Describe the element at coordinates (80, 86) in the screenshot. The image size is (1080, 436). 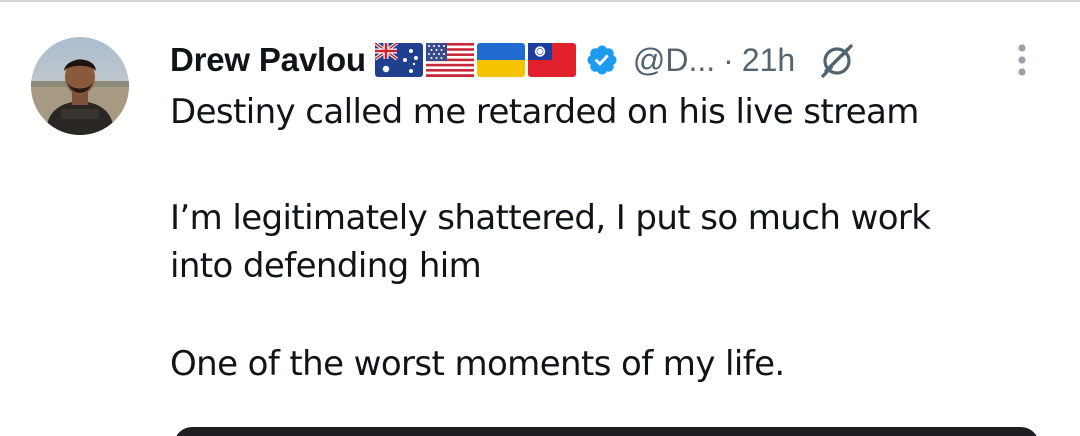
I see `avatar` at that location.